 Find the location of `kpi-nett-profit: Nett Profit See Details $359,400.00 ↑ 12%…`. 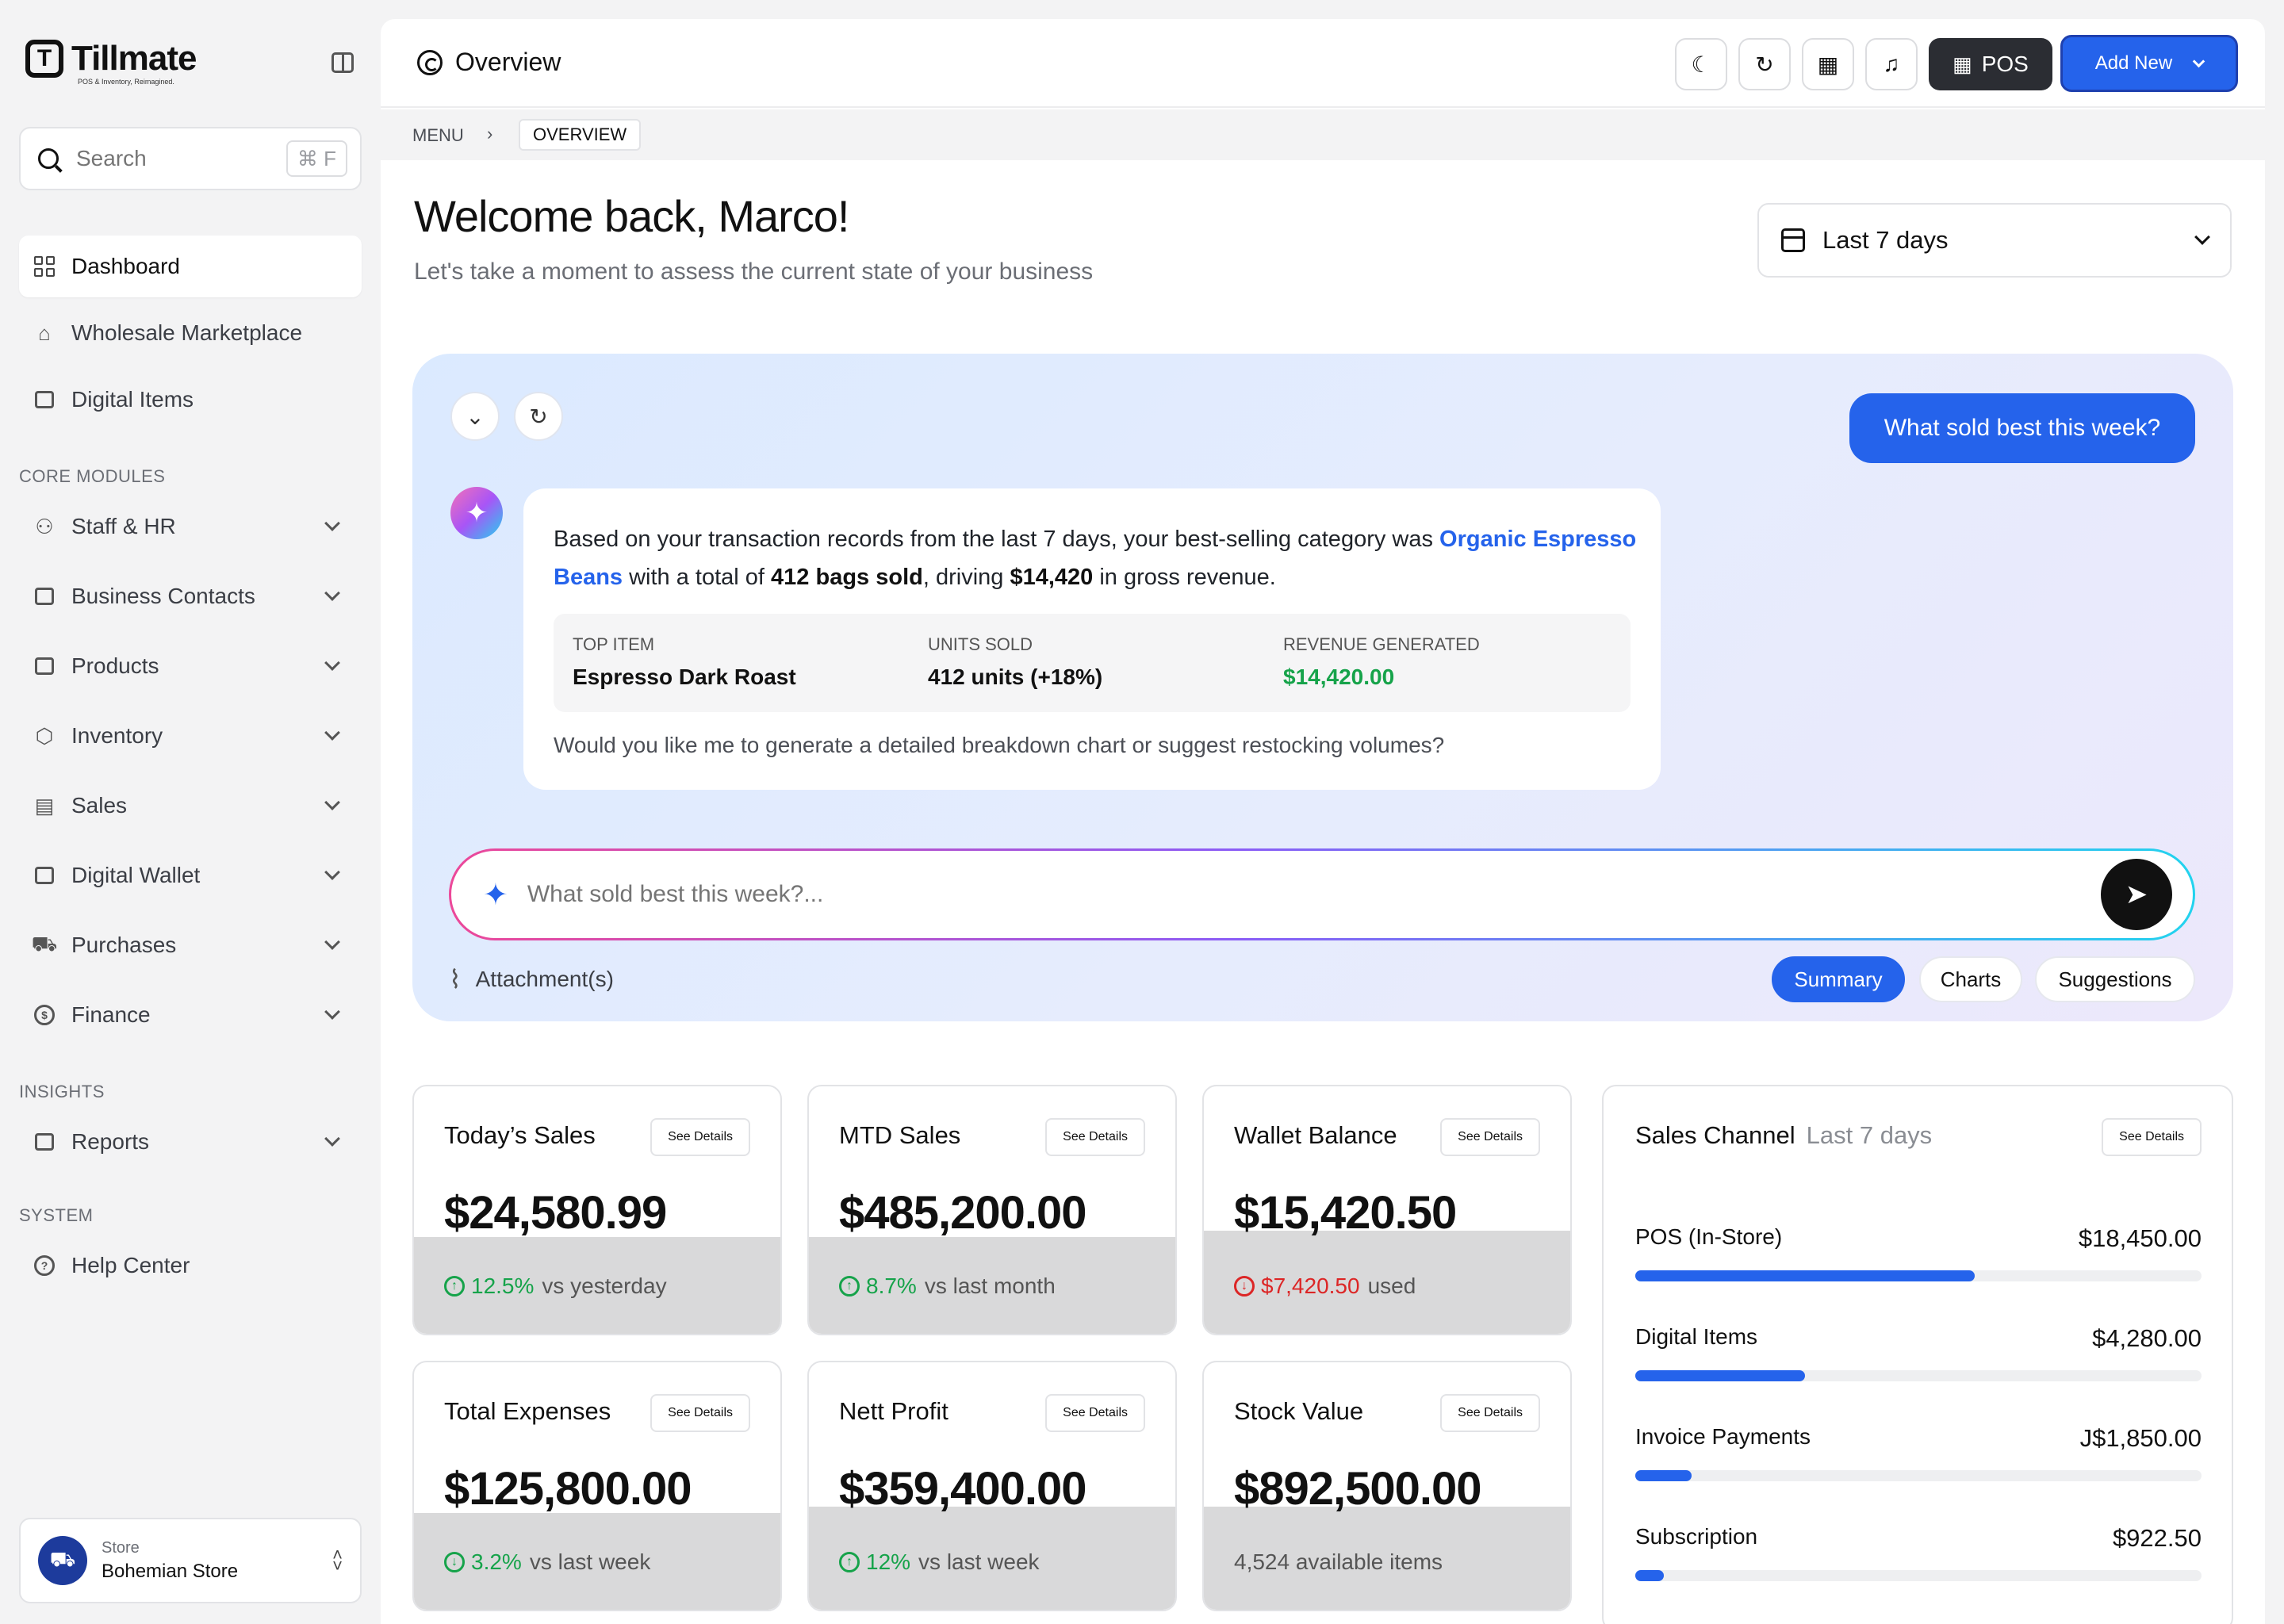

kpi-nett-profit: Nett Profit See Details $359,400.00 ↑ 12%… is located at coordinates (992, 1486).